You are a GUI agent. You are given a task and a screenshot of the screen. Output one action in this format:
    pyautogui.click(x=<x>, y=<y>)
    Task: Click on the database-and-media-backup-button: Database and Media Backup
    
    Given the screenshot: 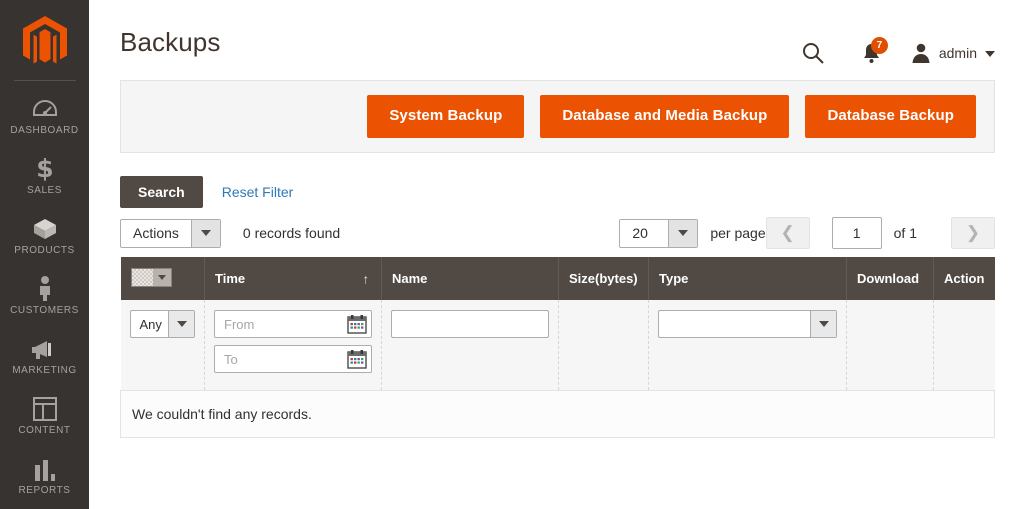 What is the action you would take?
    pyautogui.click(x=665, y=116)
    